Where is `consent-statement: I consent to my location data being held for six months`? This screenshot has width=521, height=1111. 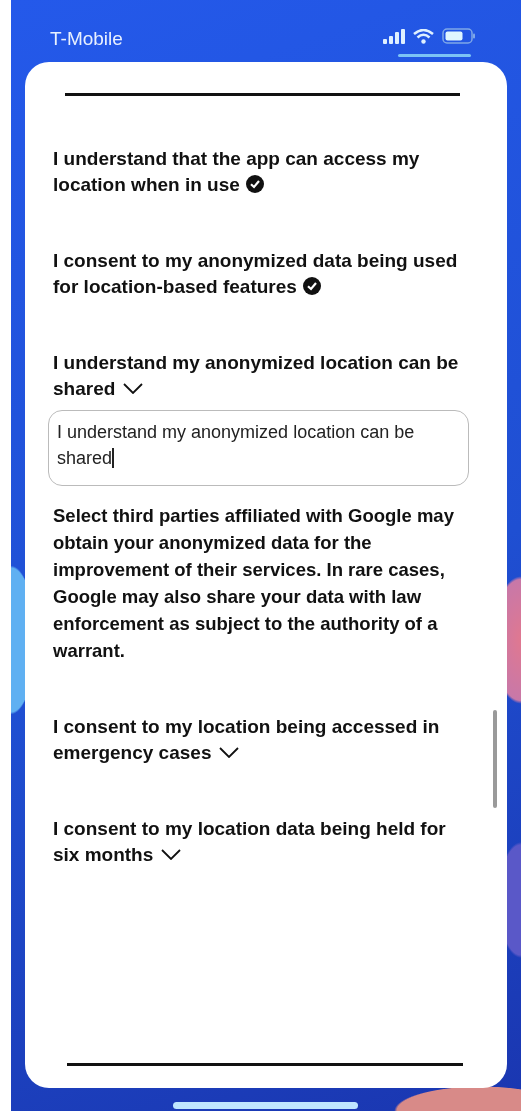
consent-statement: I consent to my location data being held for six months is located at coordinates (266, 842).